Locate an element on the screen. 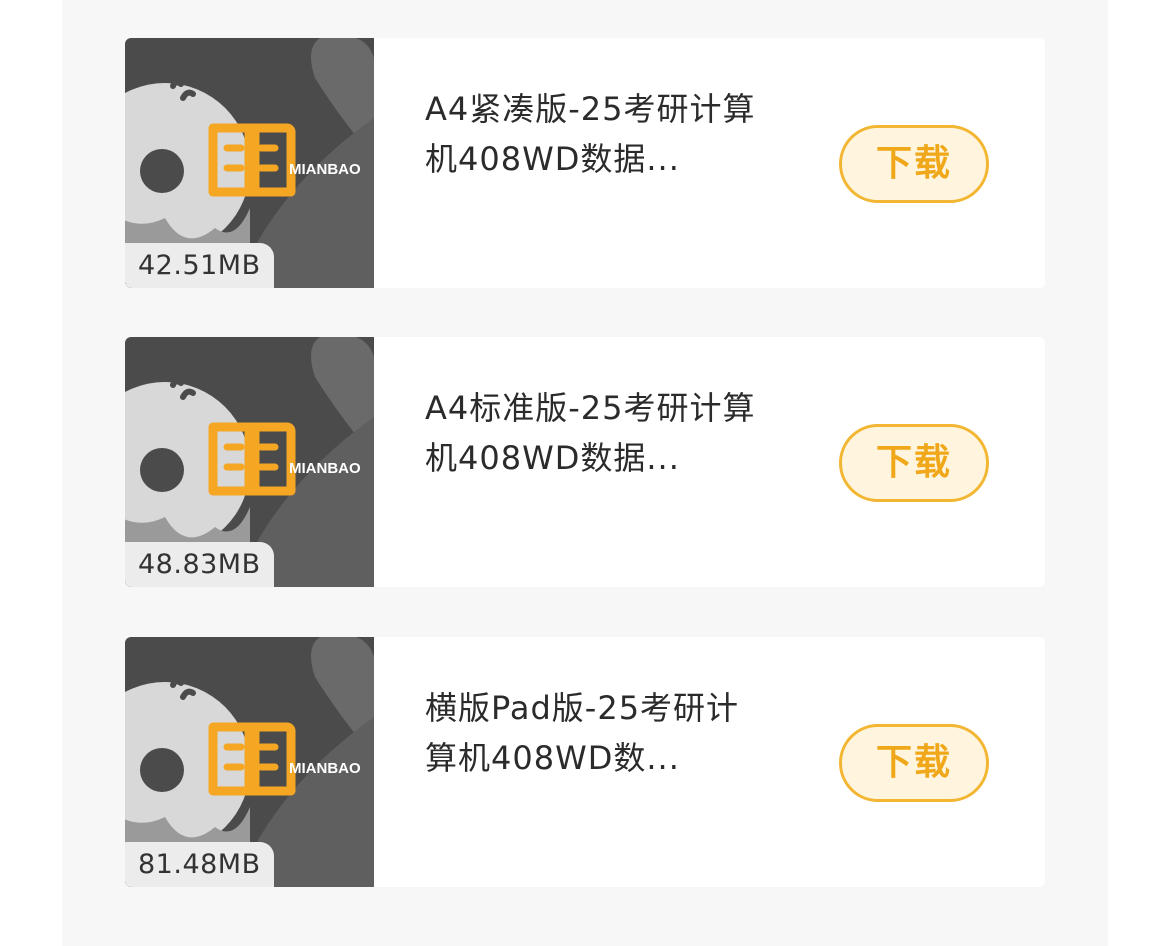 This screenshot has width=1170, height=946. file-size-badge: 81.48MB is located at coordinates (199, 864).